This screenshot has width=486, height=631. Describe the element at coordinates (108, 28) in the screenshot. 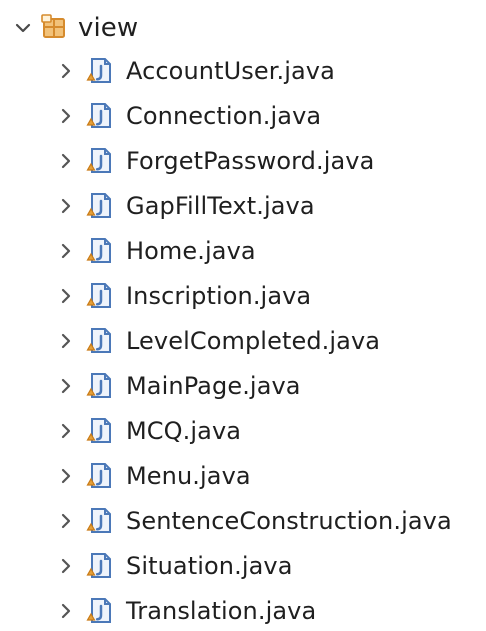

I see `tree-root-label: view` at that location.